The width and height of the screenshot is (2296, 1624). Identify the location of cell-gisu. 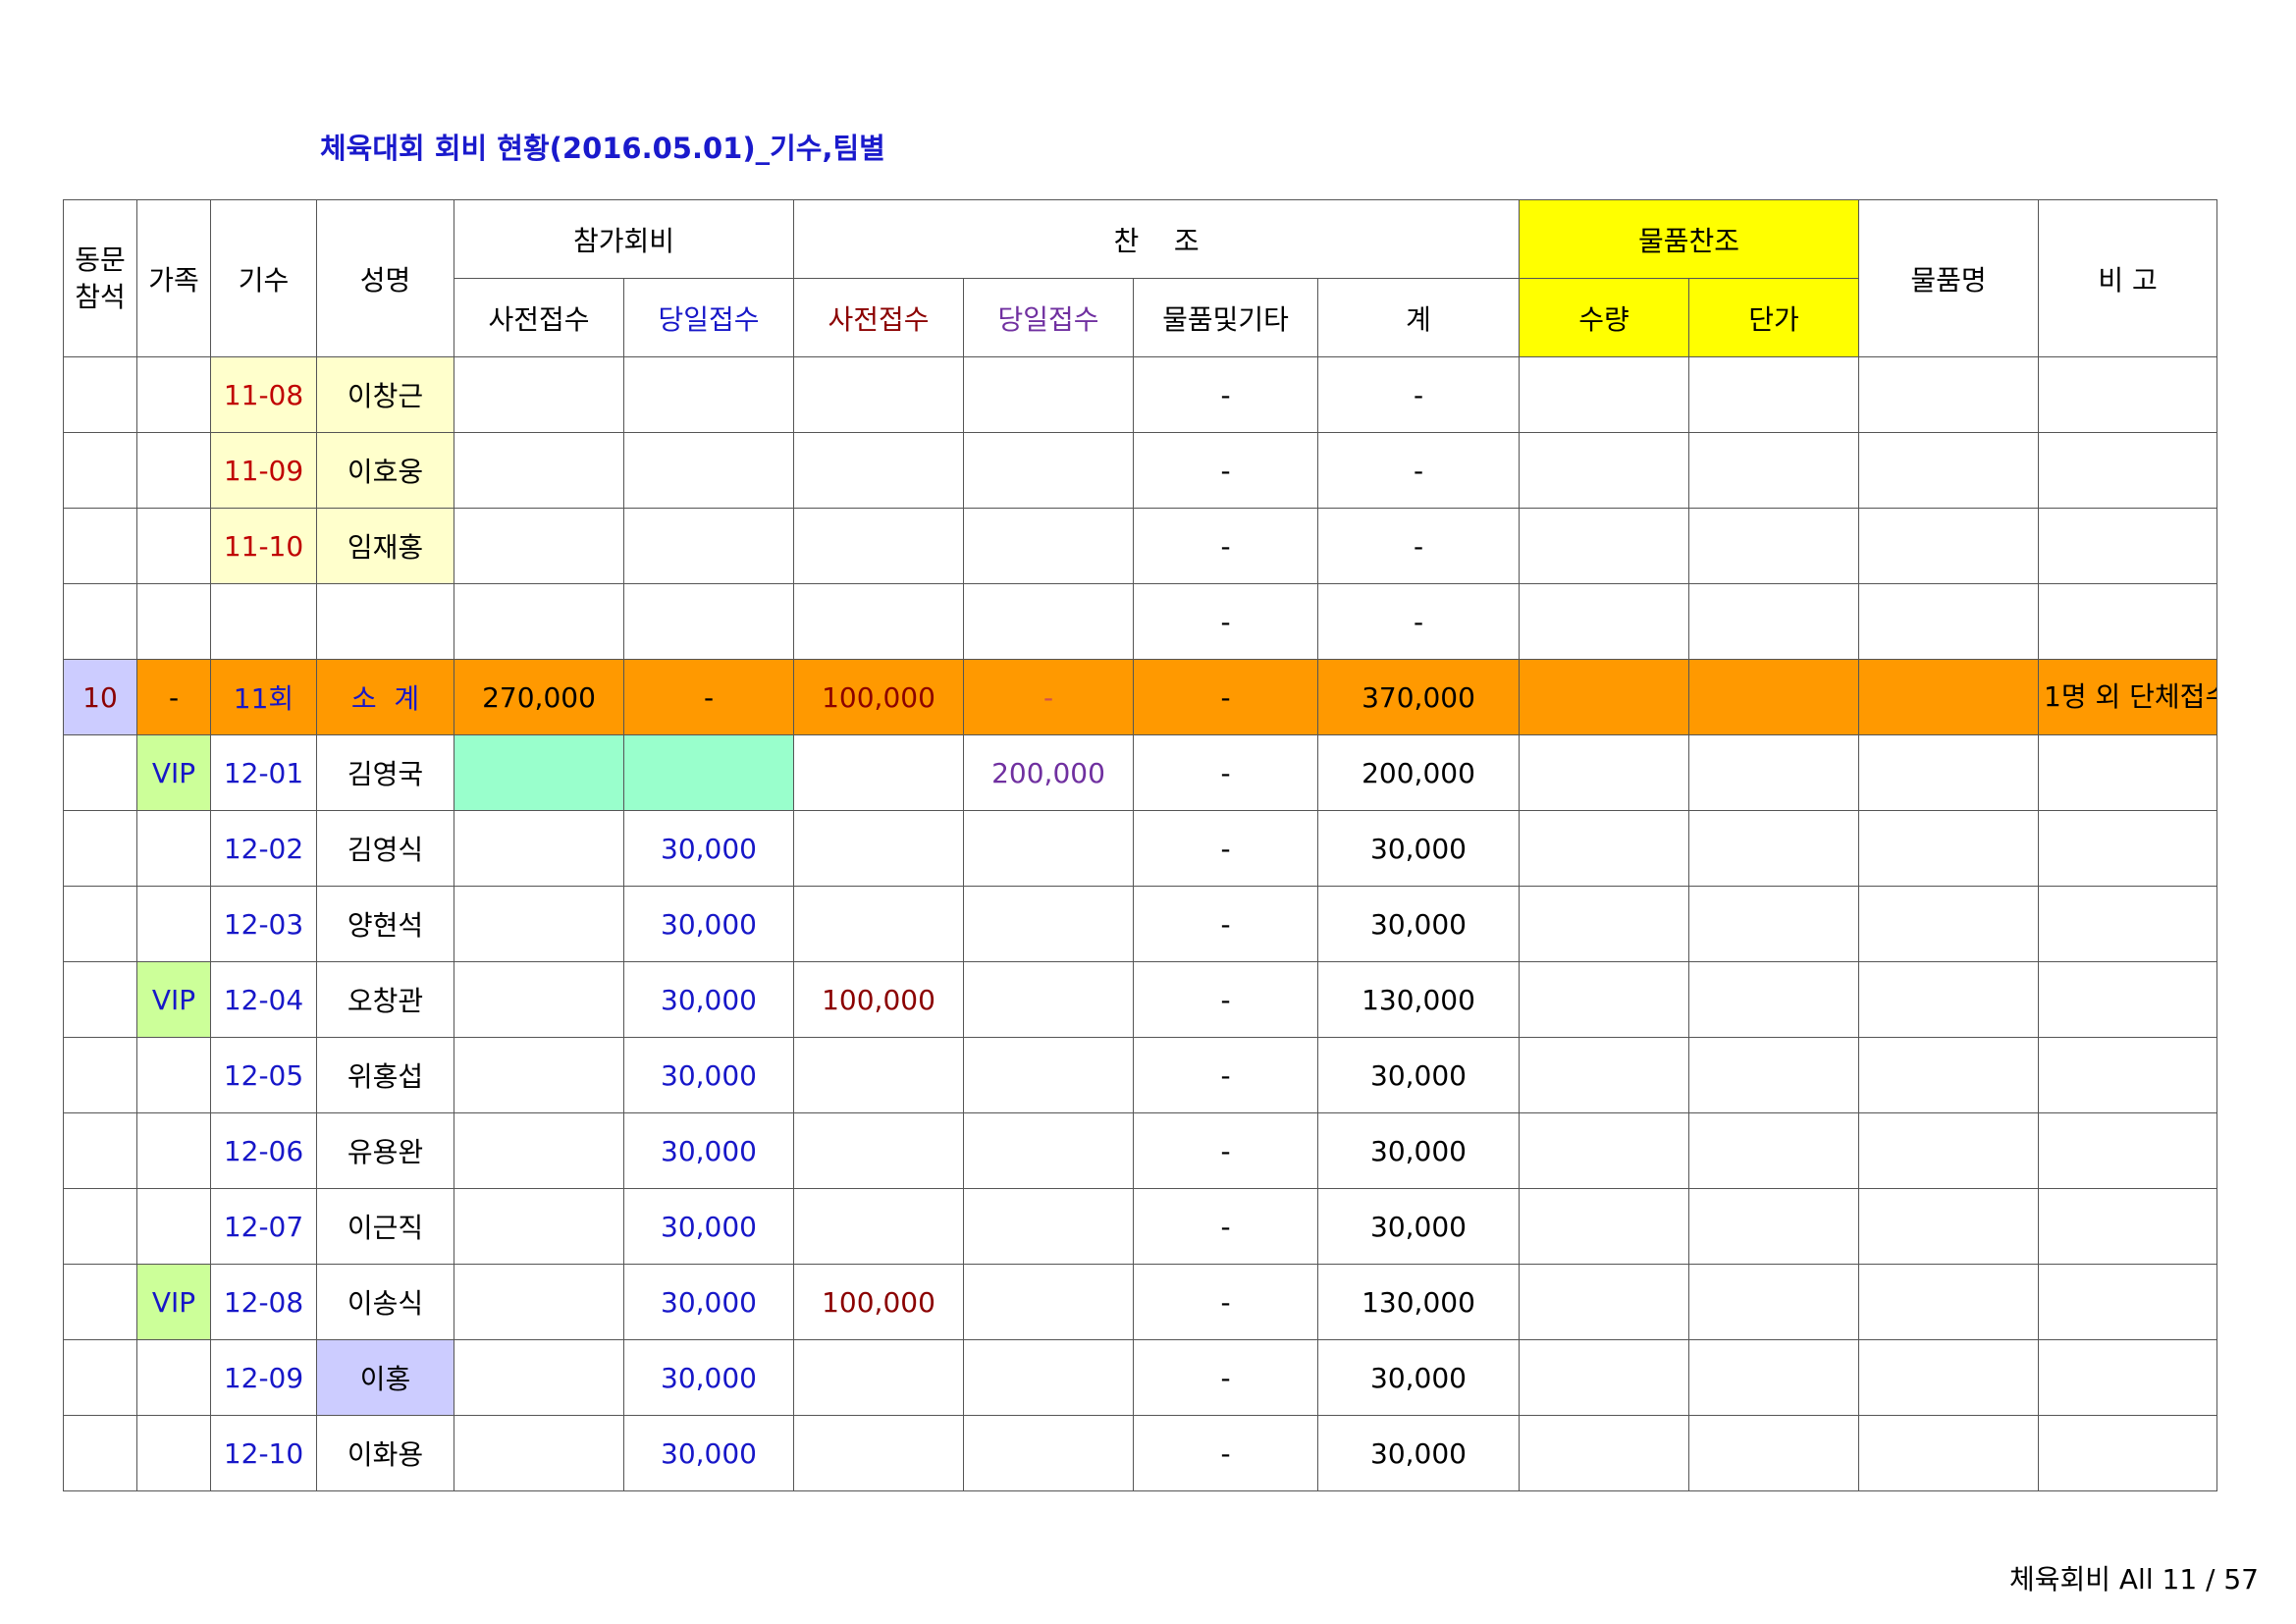
(263, 621).